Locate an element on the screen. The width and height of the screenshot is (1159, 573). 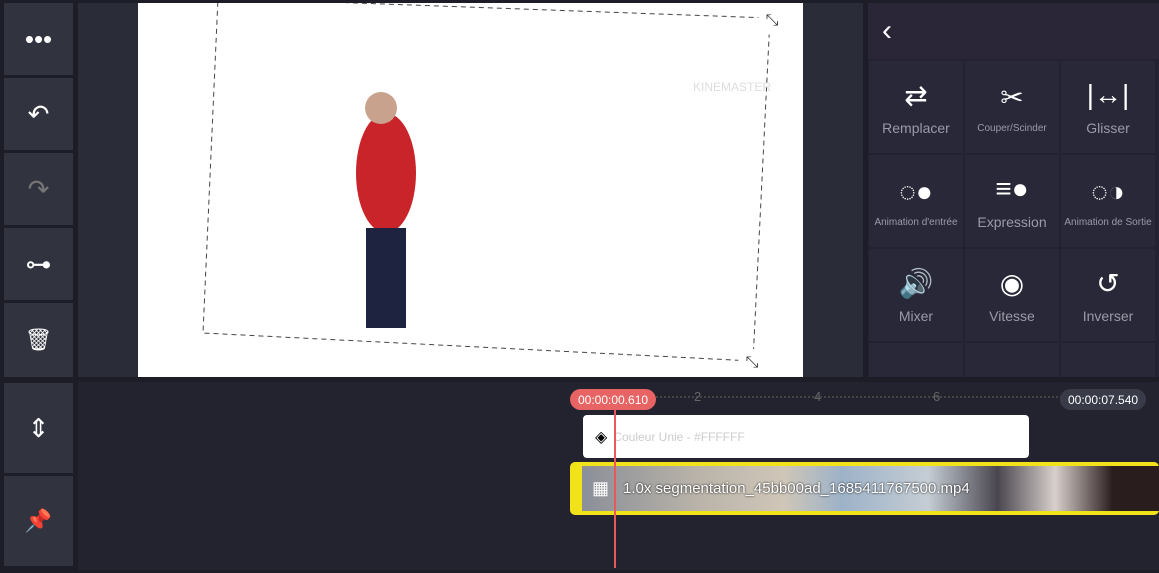
watermark-logo: KINEMASTER is located at coordinates (732, 87).